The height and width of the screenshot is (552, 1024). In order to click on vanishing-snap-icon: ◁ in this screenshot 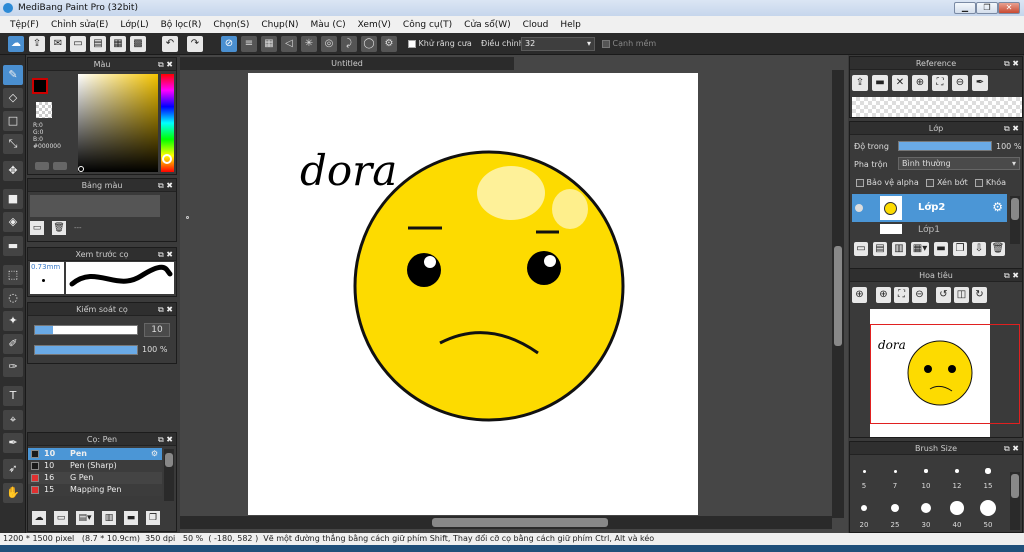, I will do `click(289, 44)`.